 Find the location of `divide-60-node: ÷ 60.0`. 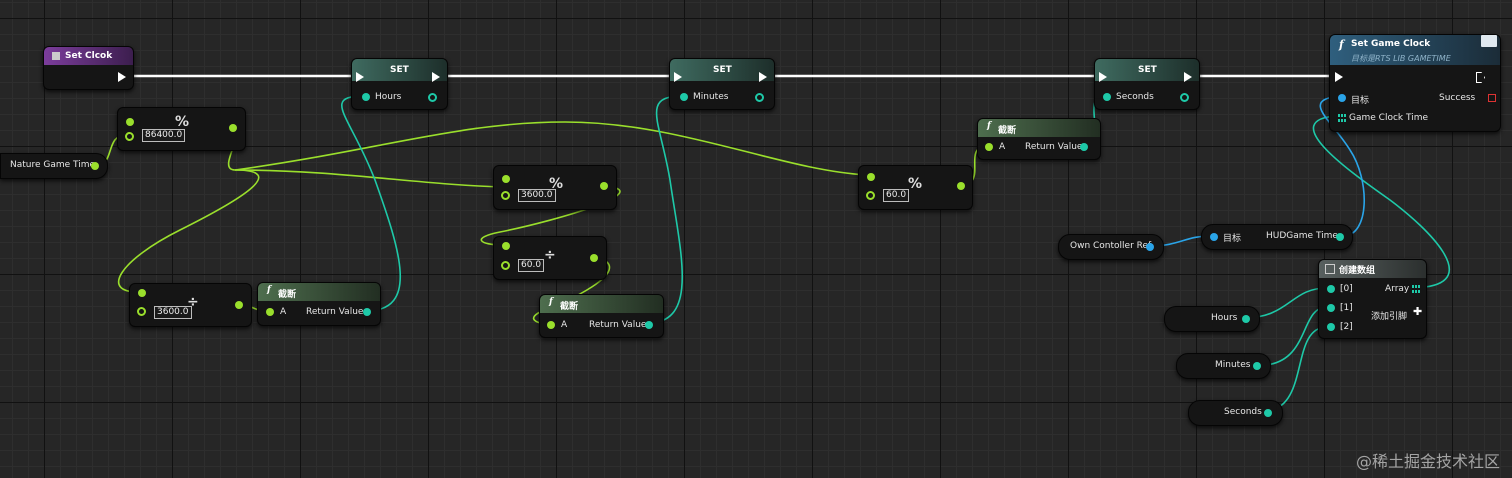

divide-60-node: ÷ 60.0 is located at coordinates (550, 258).